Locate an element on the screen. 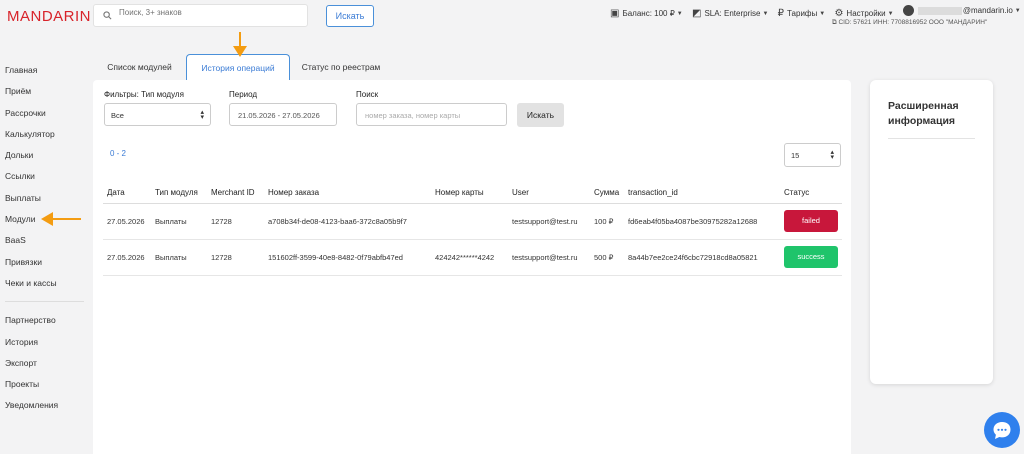 The height and width of the screenshot is (454, 1024). sidebar-item-installments: Рассрочки is located at coordinates (45, 113).